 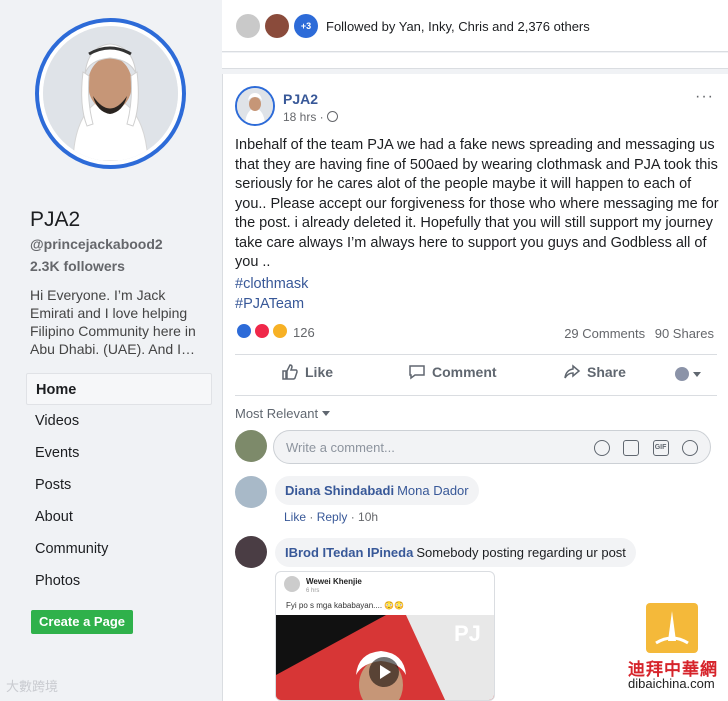 What do you see at coordinates (606, 372) in the screenshot?
I see `share-label: Share` at bounding box center [606, 372].